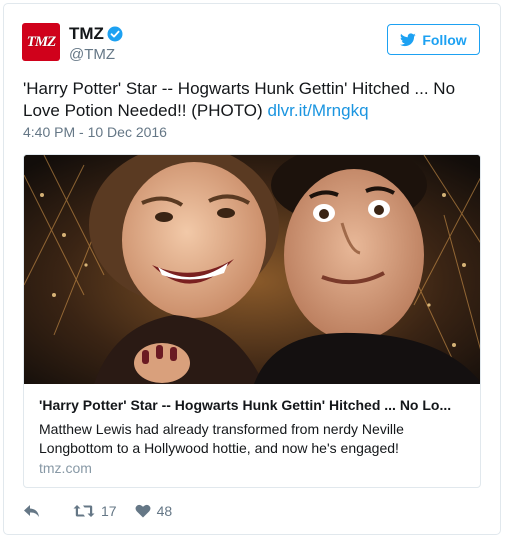 The image size is (506, 540). I want to click on tweet-actions: 17 48, so click(106, 511).